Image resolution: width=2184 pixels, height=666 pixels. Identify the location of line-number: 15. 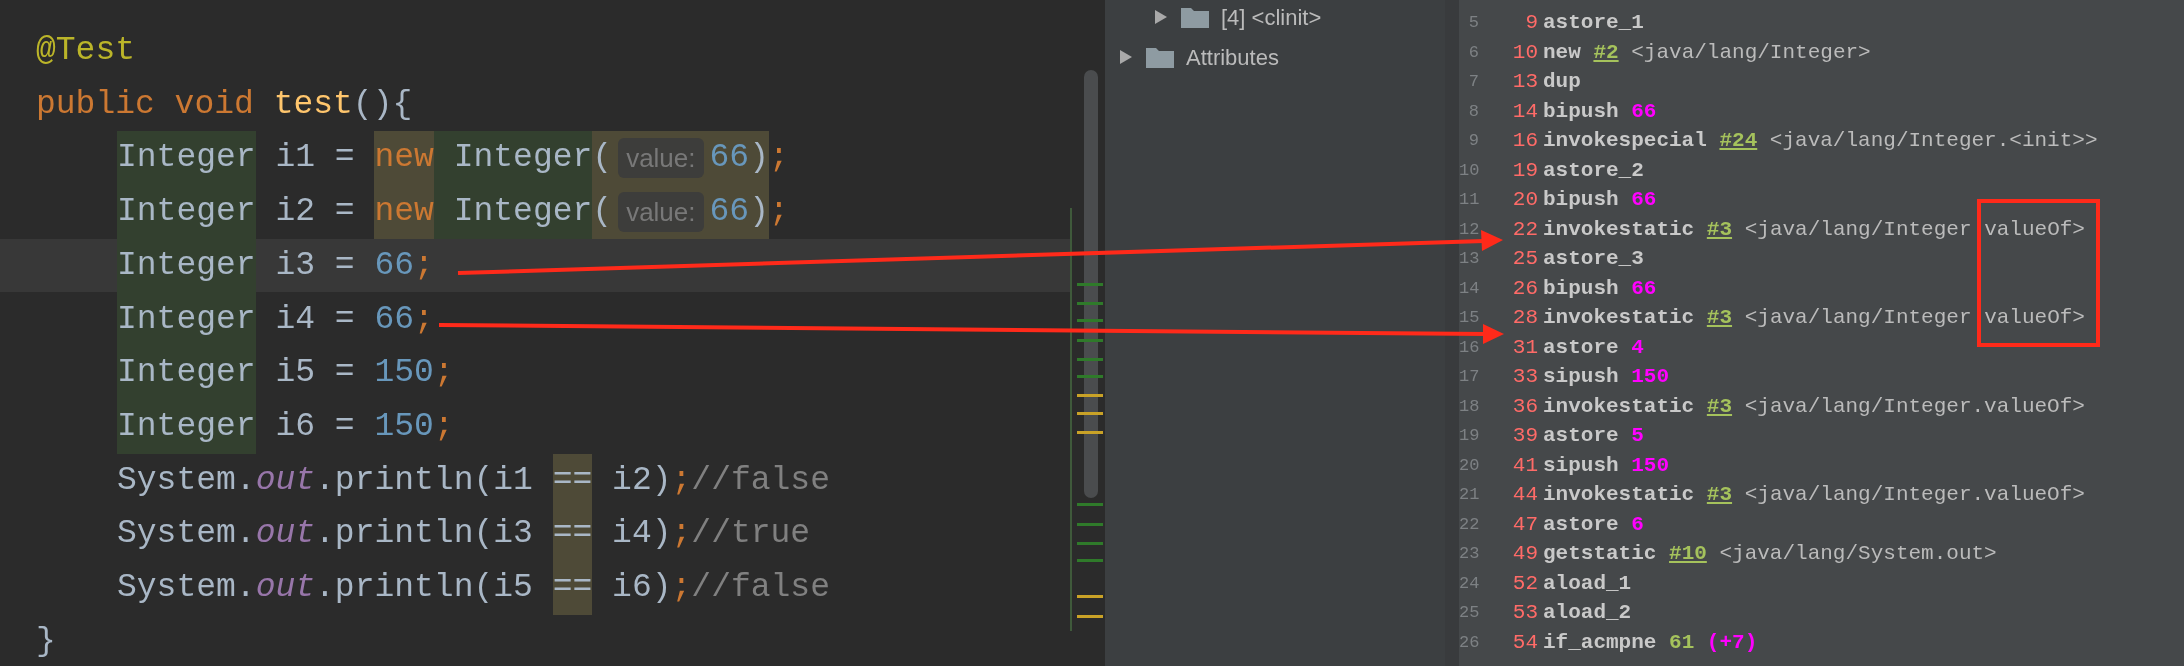
(1469, 318).